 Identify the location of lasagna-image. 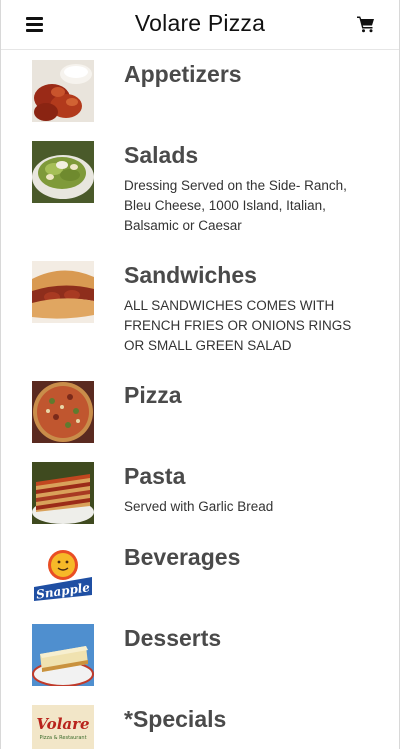
(63, 493).